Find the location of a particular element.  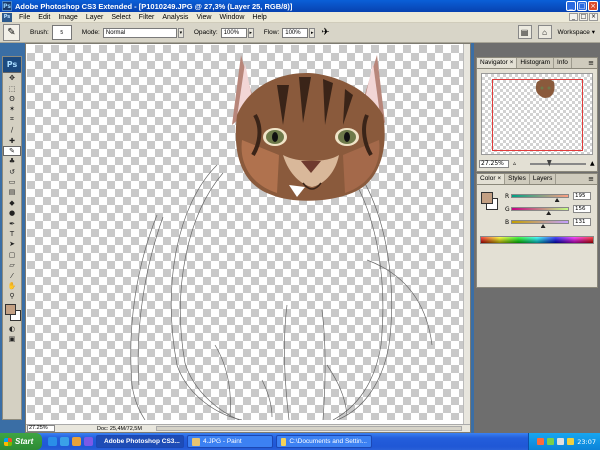

menu-edit: Edit is located at coordinates (44, 17).